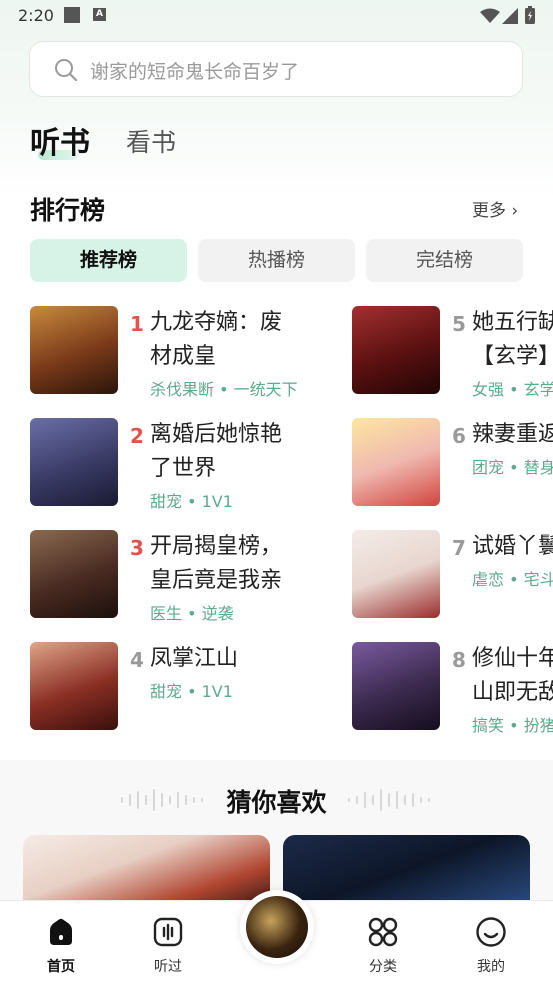 This screenshot has width=553, height=985. I want to click on nav-history: 听过, so click(168, 943).